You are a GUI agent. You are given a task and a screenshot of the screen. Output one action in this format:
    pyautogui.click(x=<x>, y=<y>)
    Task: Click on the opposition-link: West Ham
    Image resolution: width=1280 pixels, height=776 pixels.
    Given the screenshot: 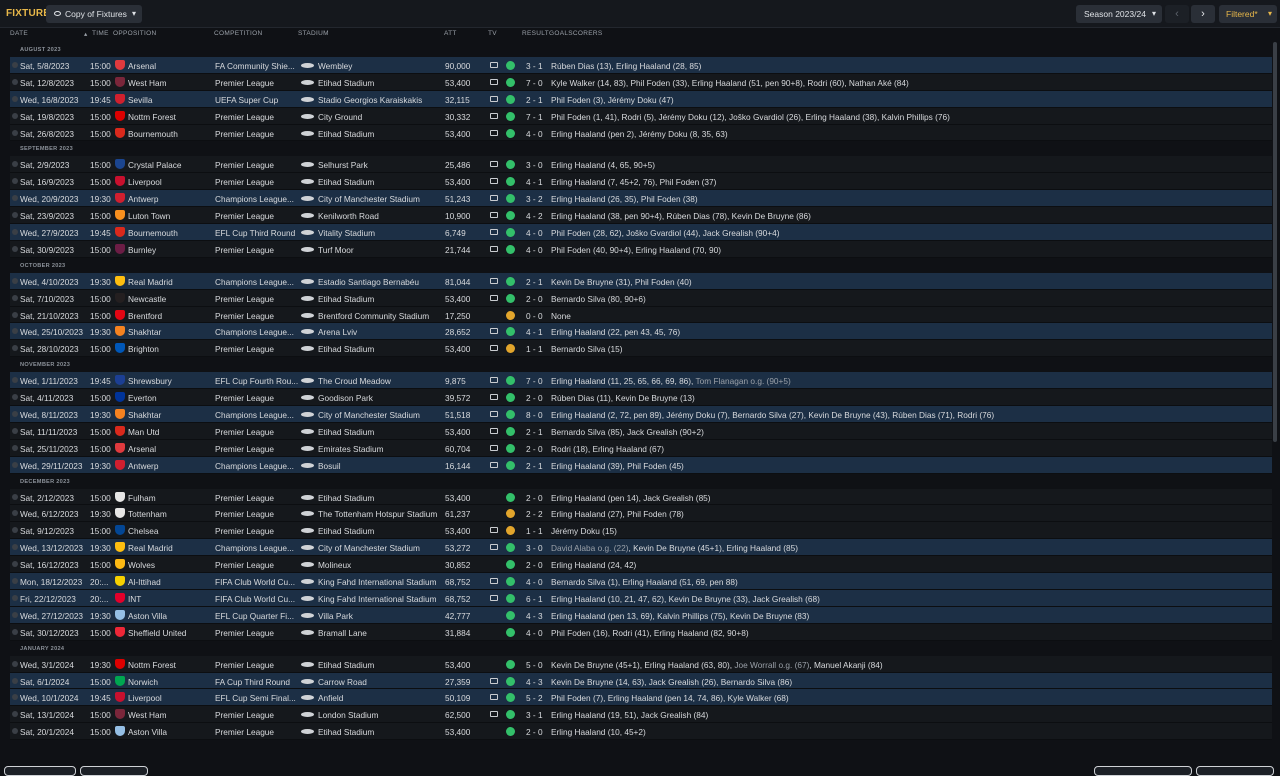 What is the action you would take?
    pyautogui.click(x=171, y=715)
    